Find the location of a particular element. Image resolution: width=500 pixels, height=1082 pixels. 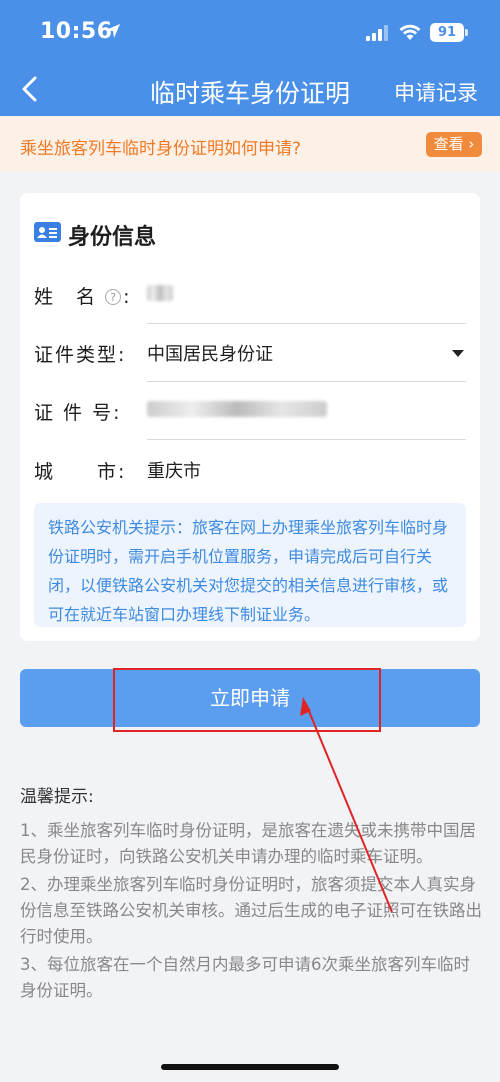

notes-title: 温馨提示: is located at coordinates (57, 797).